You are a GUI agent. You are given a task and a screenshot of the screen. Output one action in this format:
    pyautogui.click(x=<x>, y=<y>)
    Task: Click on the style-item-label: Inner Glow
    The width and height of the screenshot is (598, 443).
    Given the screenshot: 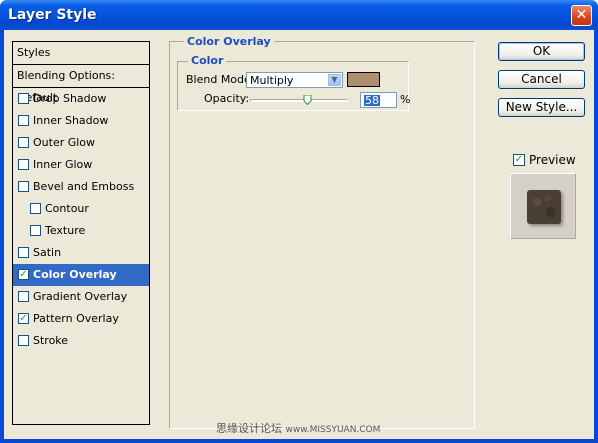 What is the action you would take?
    pyautogui.click(x=63, y=164)
    